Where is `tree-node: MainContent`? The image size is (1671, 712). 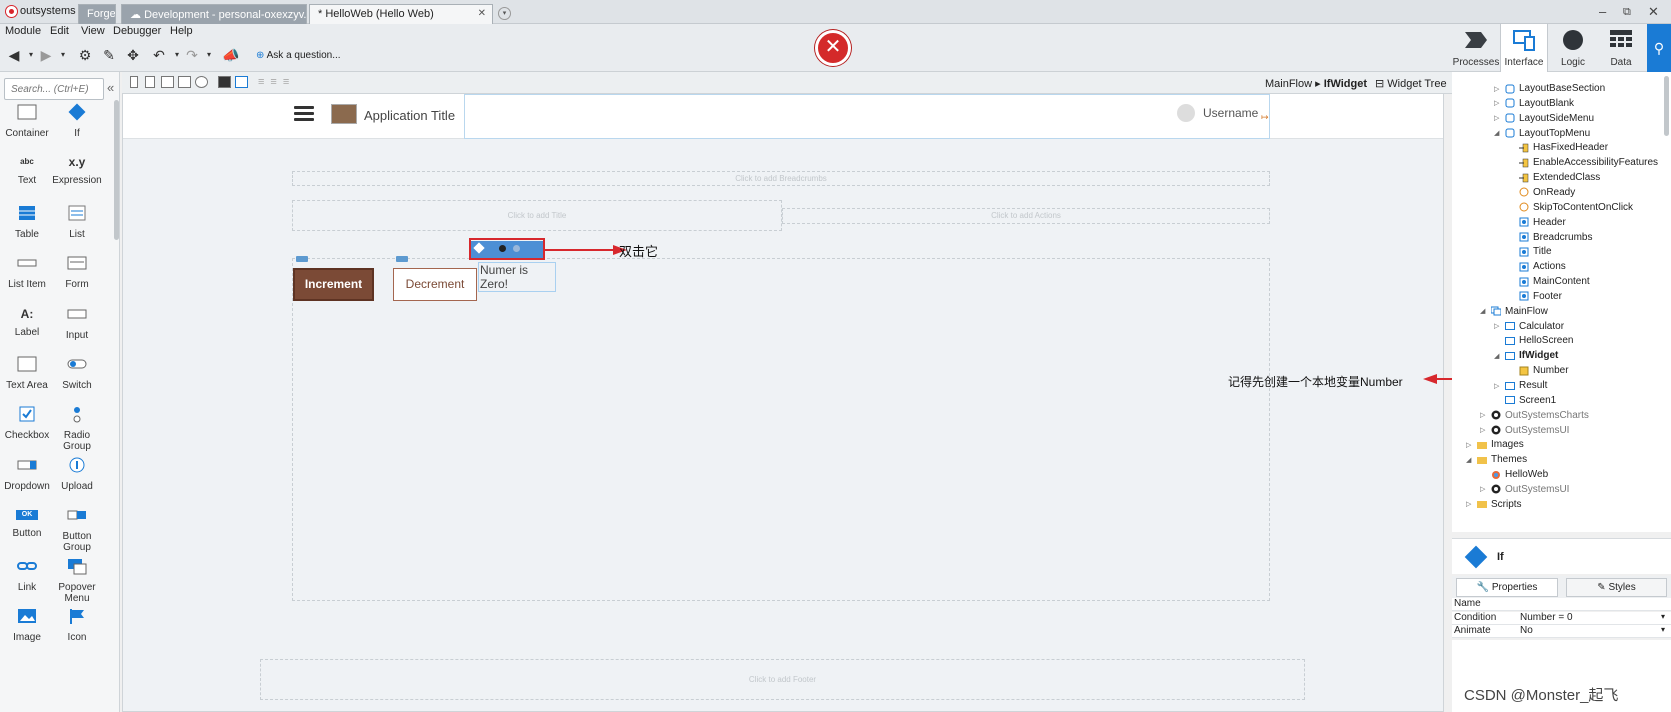 tree-node: MainContent is located at coordinates (1549, 281).